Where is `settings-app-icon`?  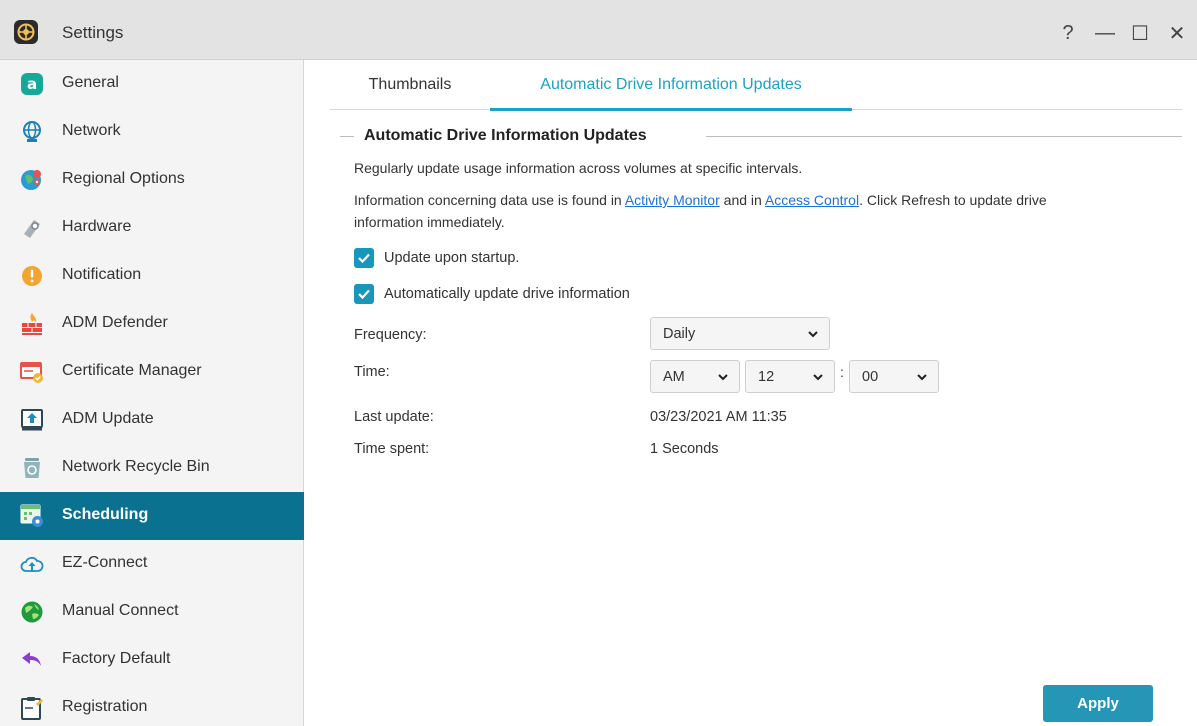 settings-app-icon is located at coordinates (26, 32).